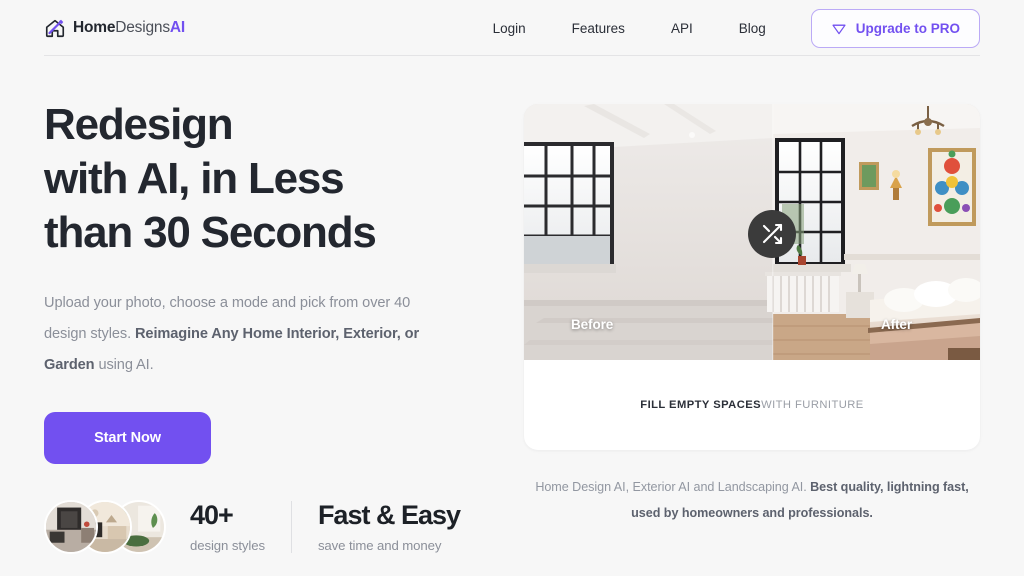 The image size is (1024, 576). What do you see at coordinates (896, 324) in the screenshot?
I see `after-label: After` at bounding box center [896, 324].